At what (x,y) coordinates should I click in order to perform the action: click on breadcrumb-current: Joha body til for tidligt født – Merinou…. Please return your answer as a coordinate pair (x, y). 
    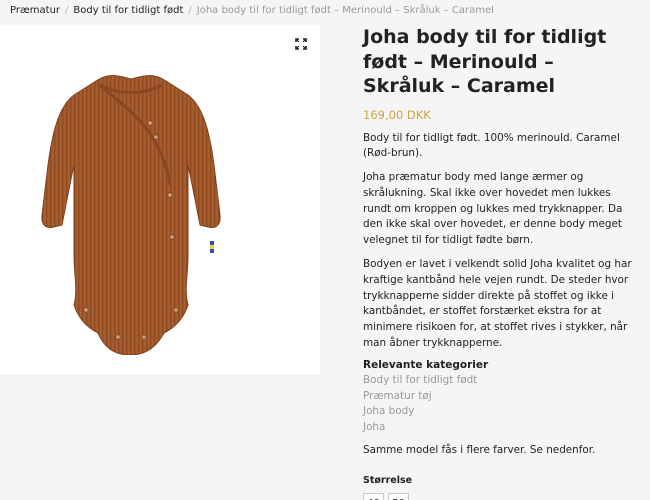
    Looking at the image, I should click on (345, 10).